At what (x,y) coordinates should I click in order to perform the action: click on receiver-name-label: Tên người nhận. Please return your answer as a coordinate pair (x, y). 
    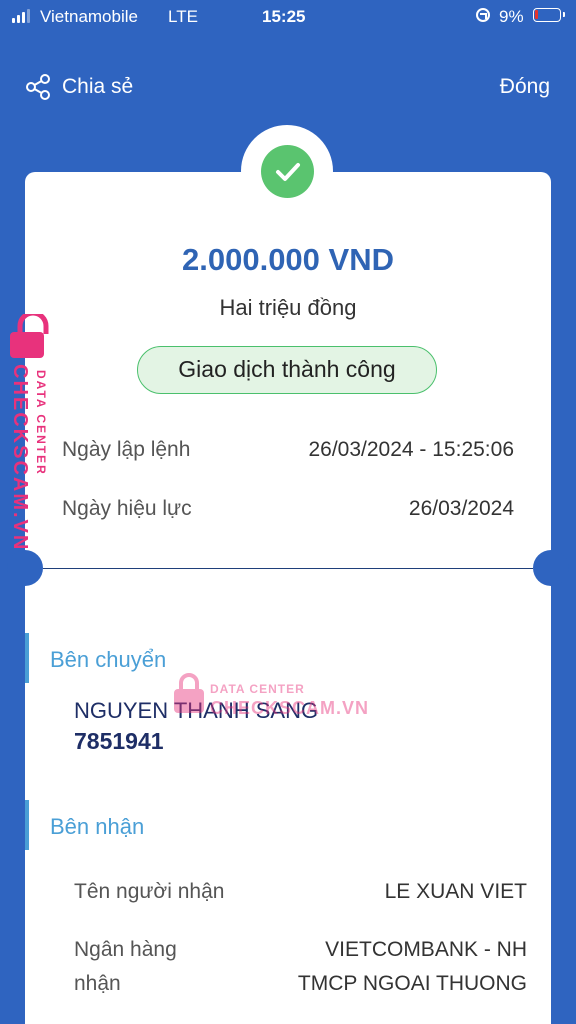
    Looking at the image, I should click on (149, 891).